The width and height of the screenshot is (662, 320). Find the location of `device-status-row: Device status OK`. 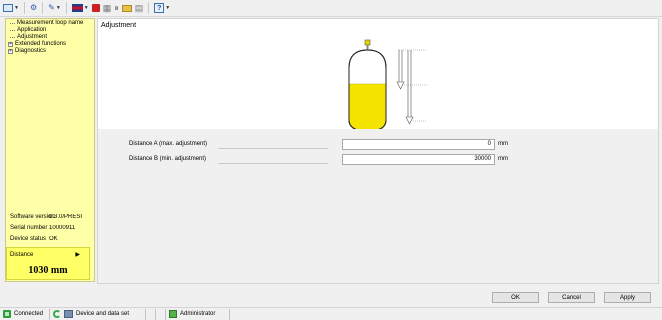

device-status-row: Device status OK is located at coordinates (52, 238).